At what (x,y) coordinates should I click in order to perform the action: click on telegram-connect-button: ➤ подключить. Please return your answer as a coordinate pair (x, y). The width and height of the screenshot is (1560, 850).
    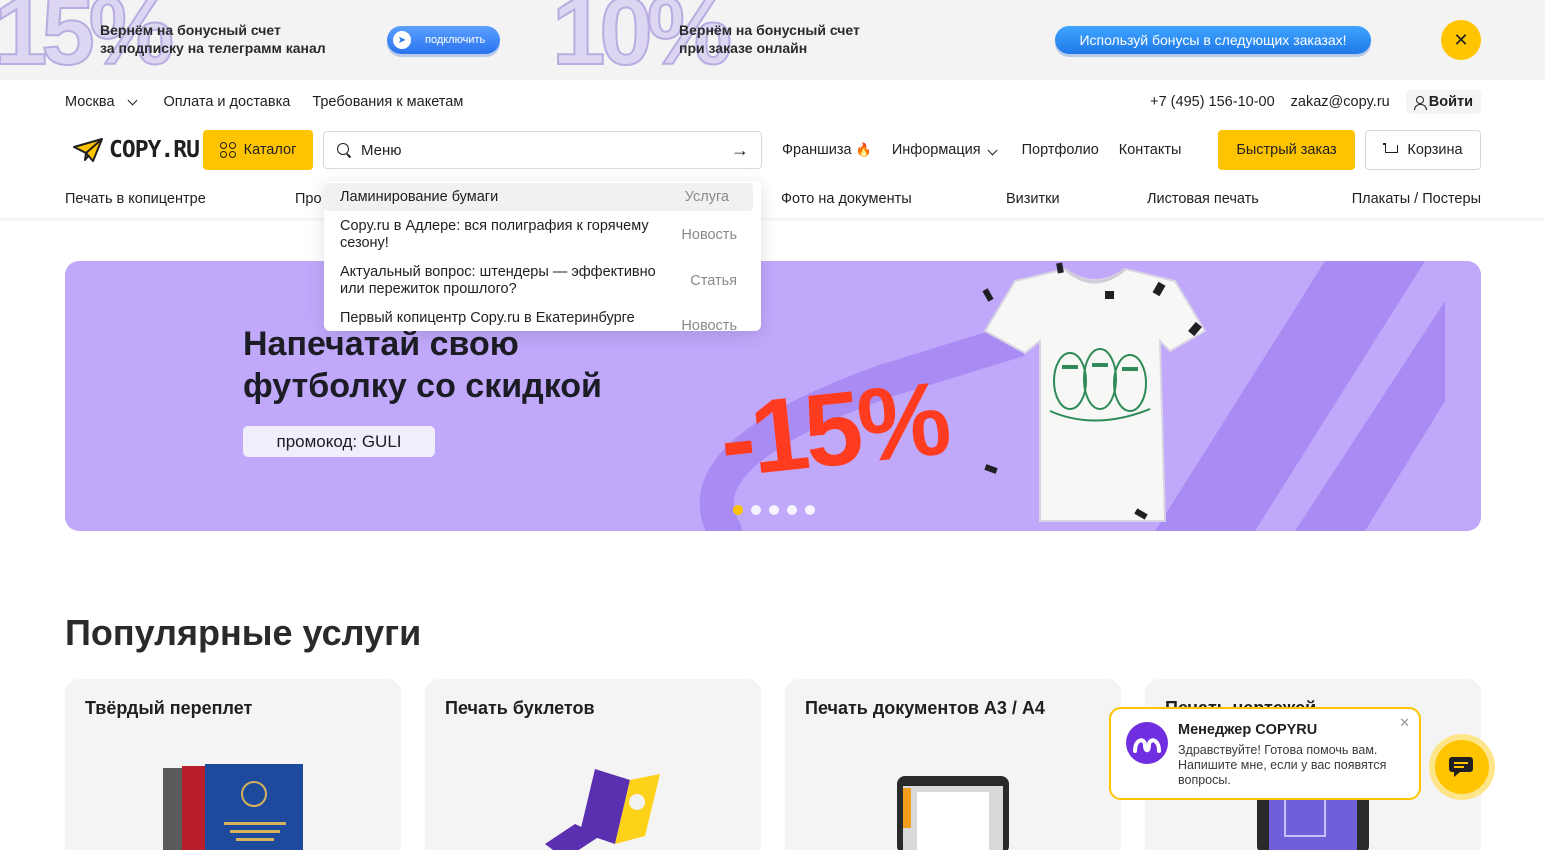
    Looking at the image, I should click on (443, 40).